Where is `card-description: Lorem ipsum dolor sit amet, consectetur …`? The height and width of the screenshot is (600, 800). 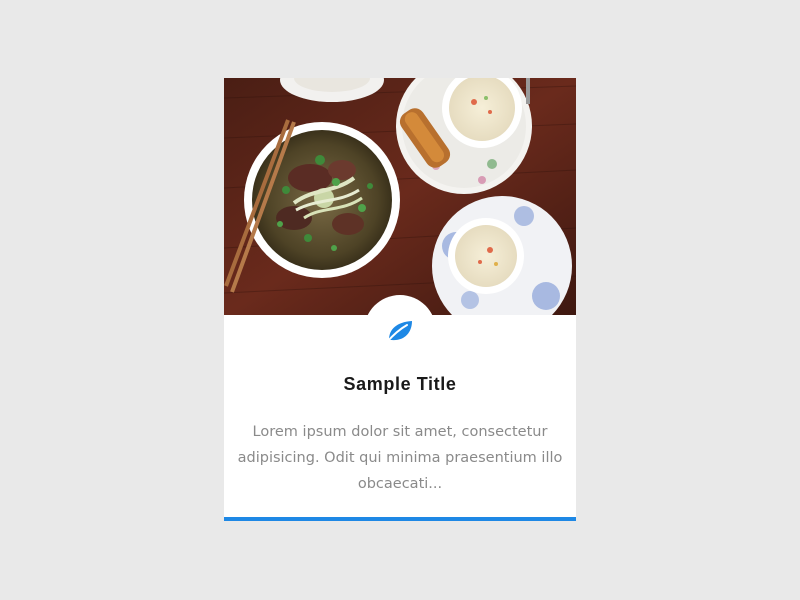
card-description: Lorem ipsum dolor sit amet, consectetur … is located at coordinates (400, 458).